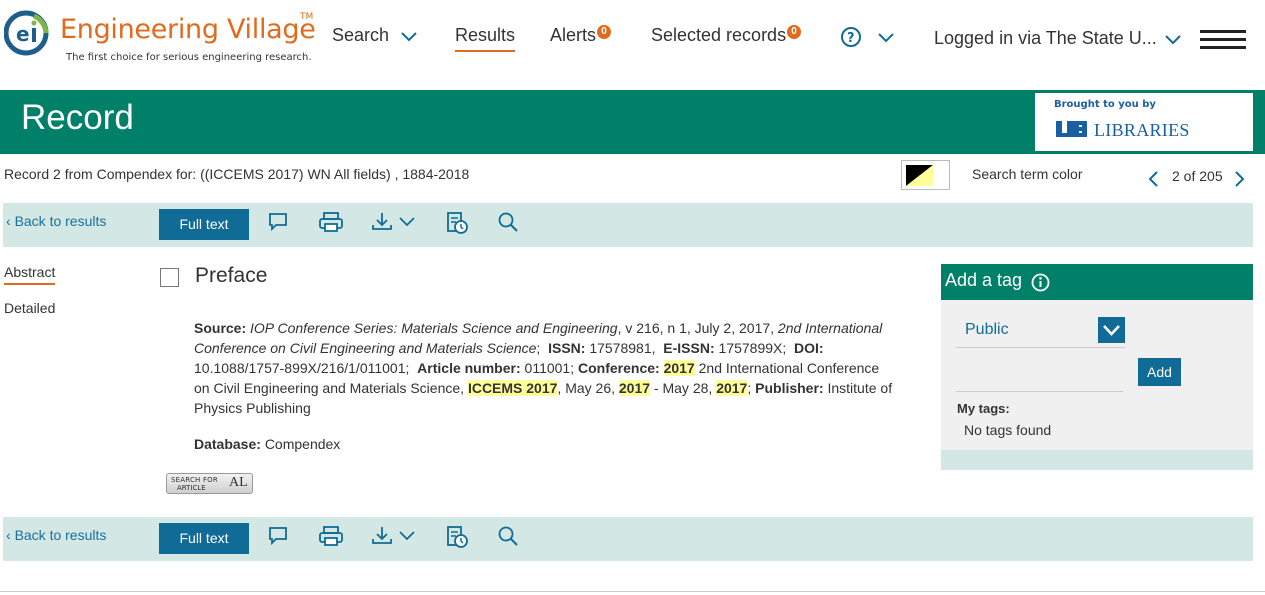 The width and height of the screenshot is (1265, 595). I want to click on help-circle-icon: ?, so click(851, 37).